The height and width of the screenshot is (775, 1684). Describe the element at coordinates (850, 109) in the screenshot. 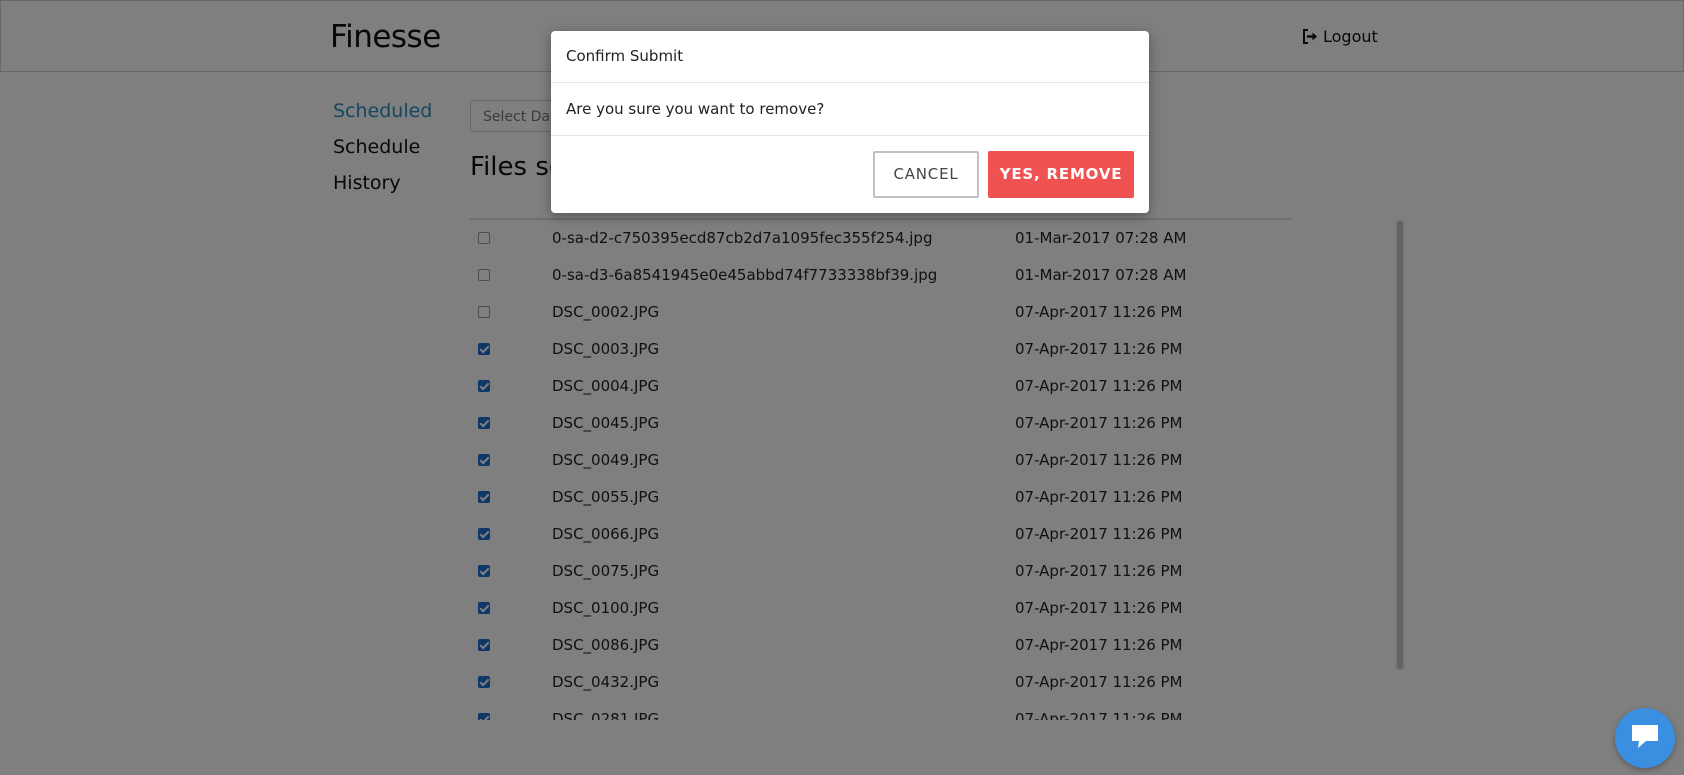

I see `dialog-message: Are you sure you want to remove?` at that location.